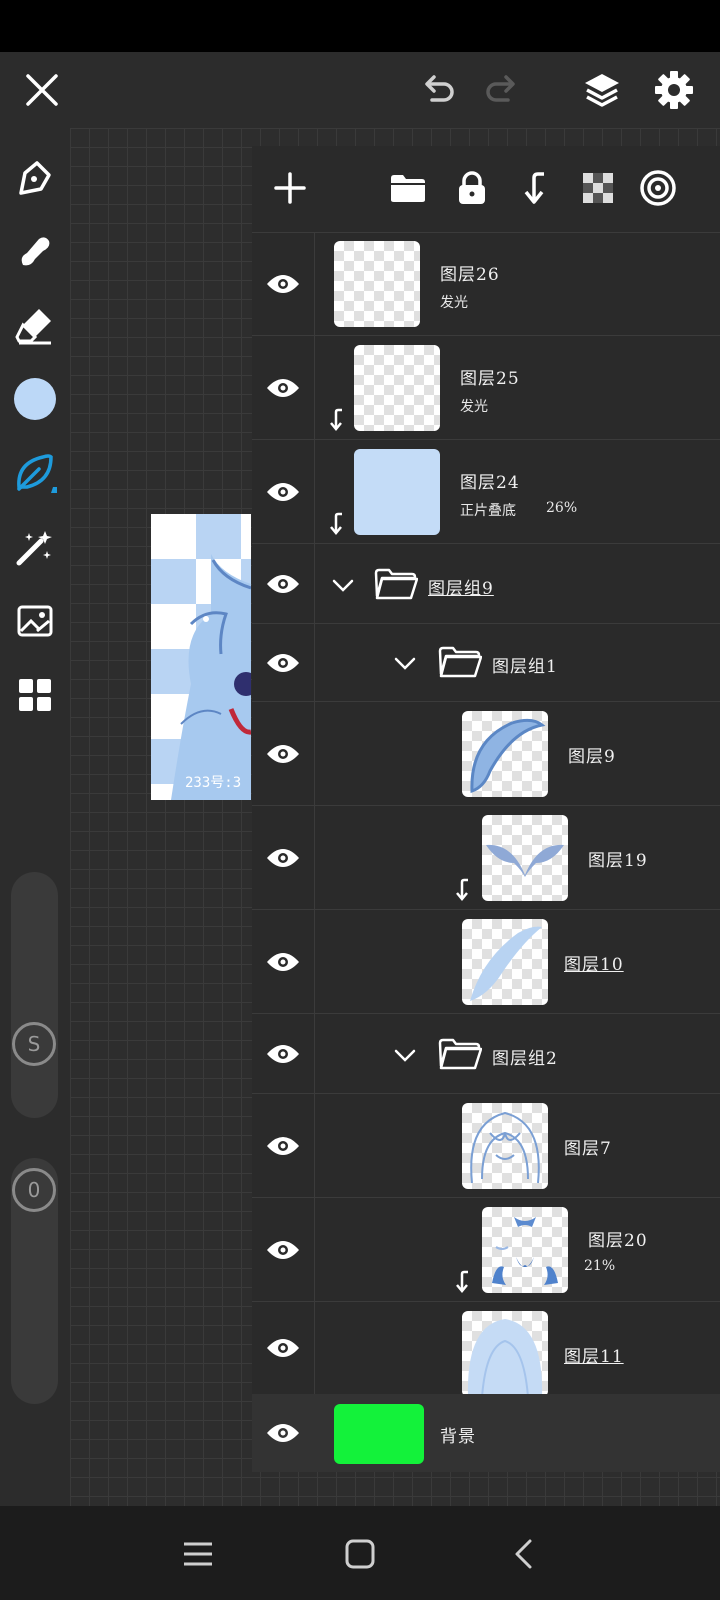 Image resolution: width=720 pixels, height=1600 pixels. I want to click on character-sketch, so click(211, 677).